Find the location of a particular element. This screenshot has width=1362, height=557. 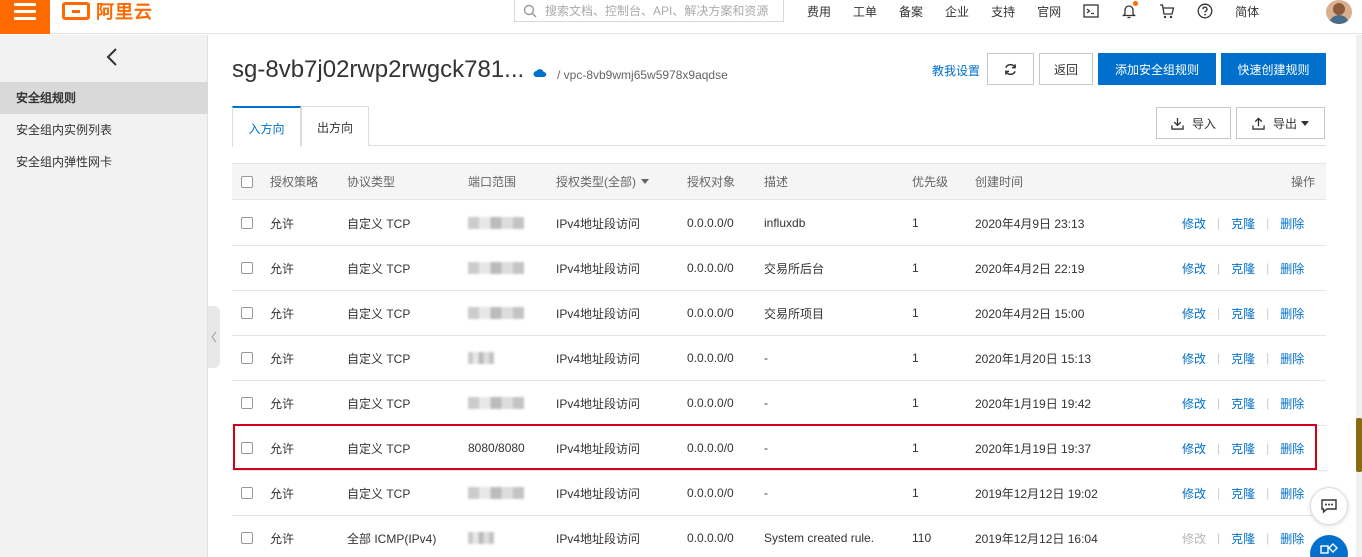

scrollbar-thumb is located at coordinates (1359, 445).